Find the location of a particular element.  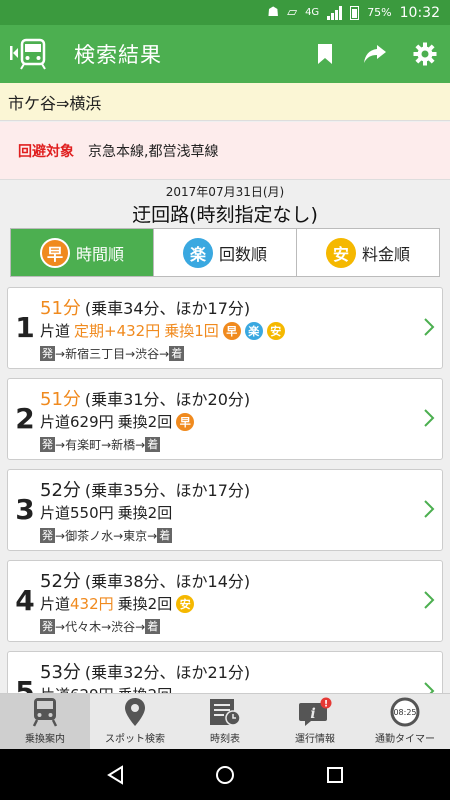

result-rank: 1 is located at coordinates (25, 327).